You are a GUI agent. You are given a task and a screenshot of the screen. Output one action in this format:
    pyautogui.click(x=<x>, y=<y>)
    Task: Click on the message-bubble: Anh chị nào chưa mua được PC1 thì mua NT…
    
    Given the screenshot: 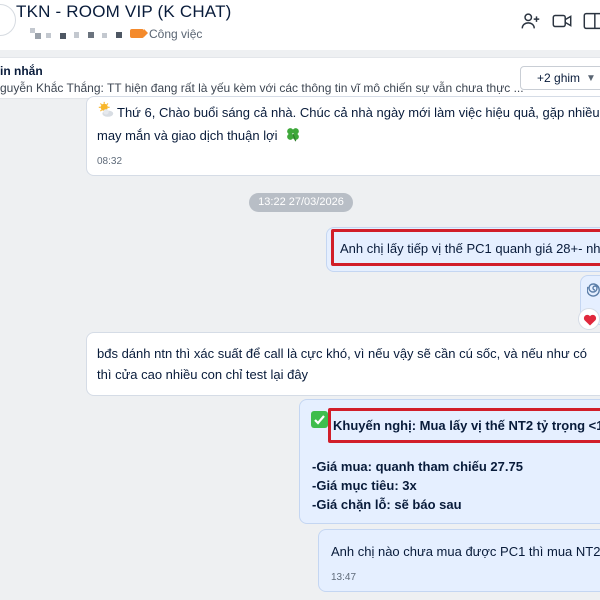 What is the action you would take?
    pyautogui.click(x=459, y=560)
    